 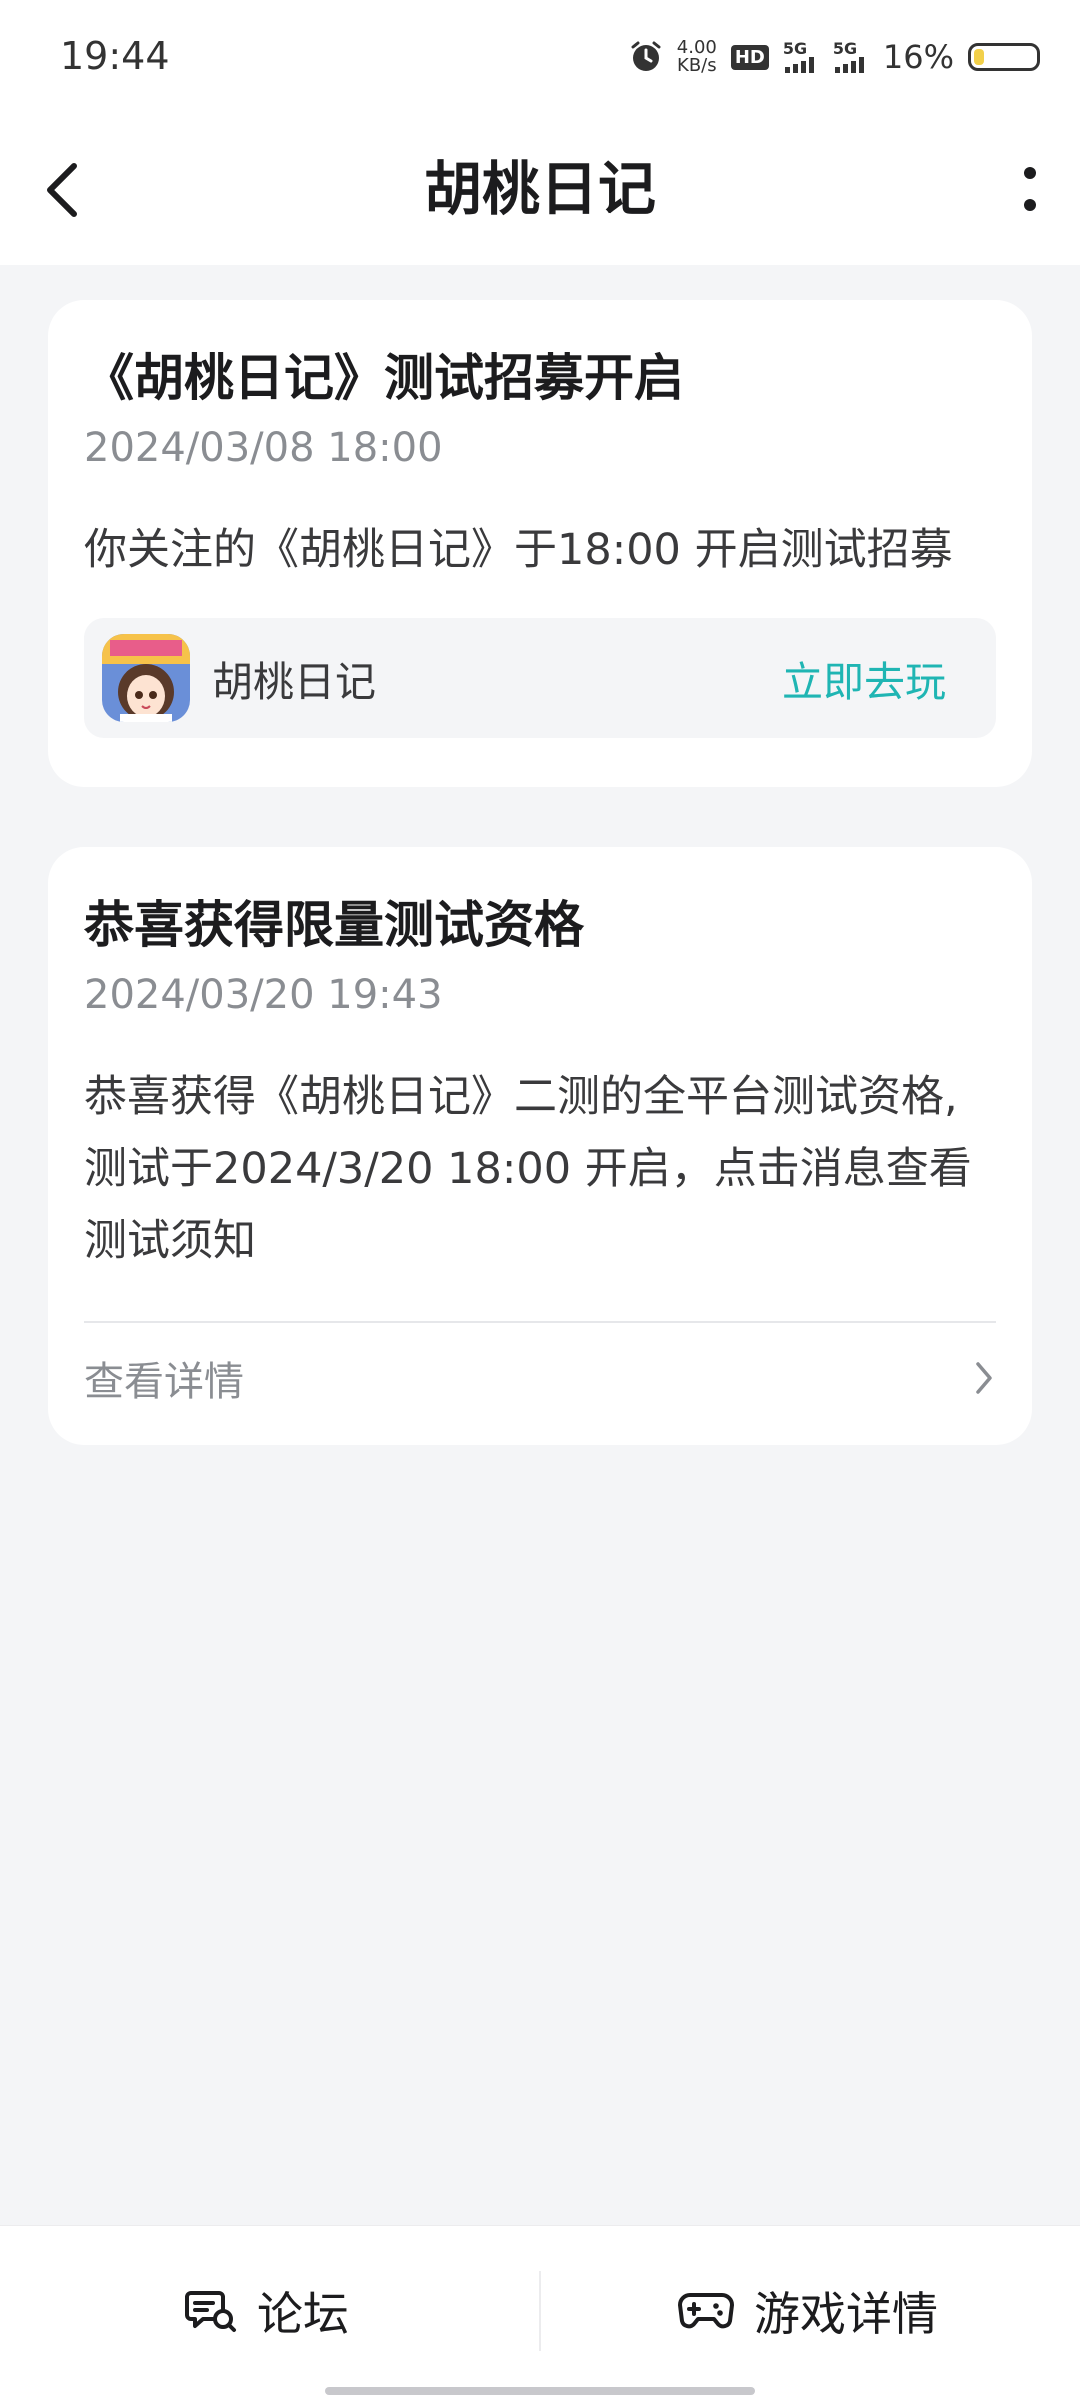 What do you see at coordinates (1004, 57) in the screenshot?
I see `battery-icon` at bounding box center [1004, 57].